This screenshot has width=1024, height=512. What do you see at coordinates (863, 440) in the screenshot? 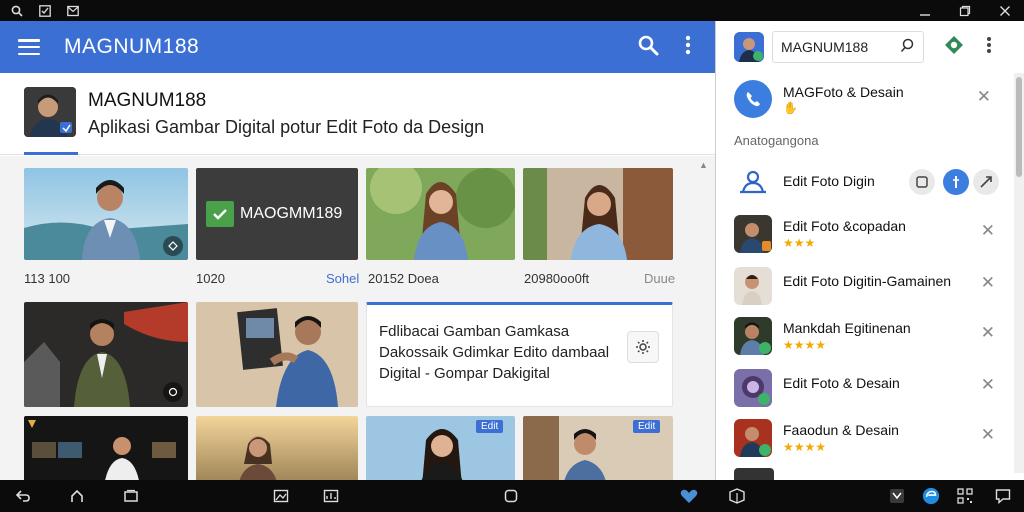
I see `panel-list-item: Faaodun & Desain ★★★★ ✕` at bounding box center [863, 440].